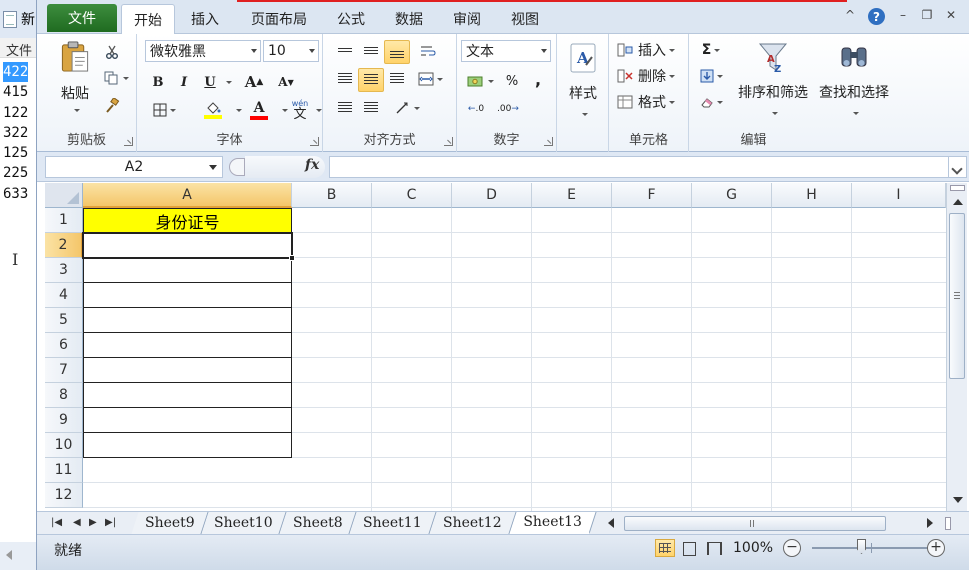 This screenshot has height=570, width=969. I want to click on text-orientation-button, so click(407, 108).